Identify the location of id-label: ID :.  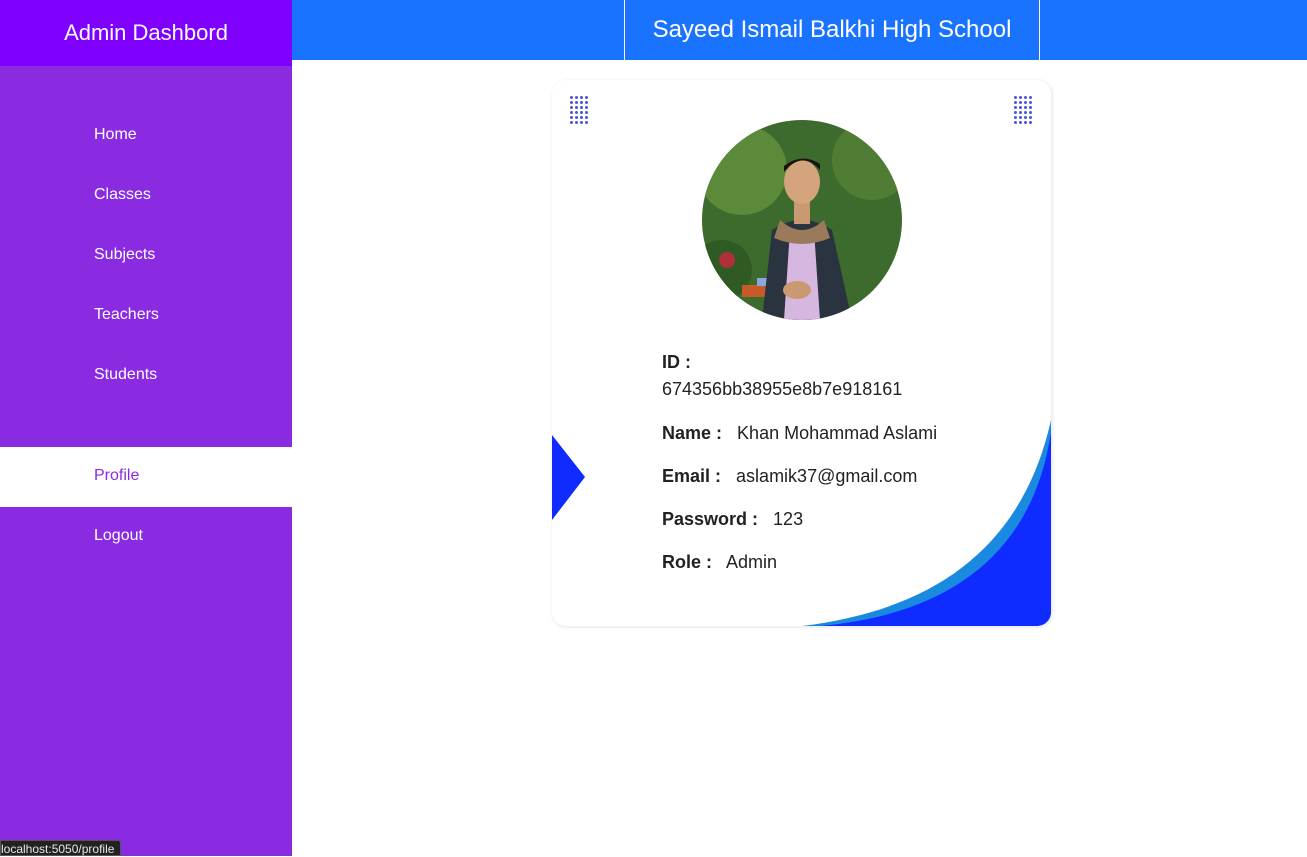
(676, 362).